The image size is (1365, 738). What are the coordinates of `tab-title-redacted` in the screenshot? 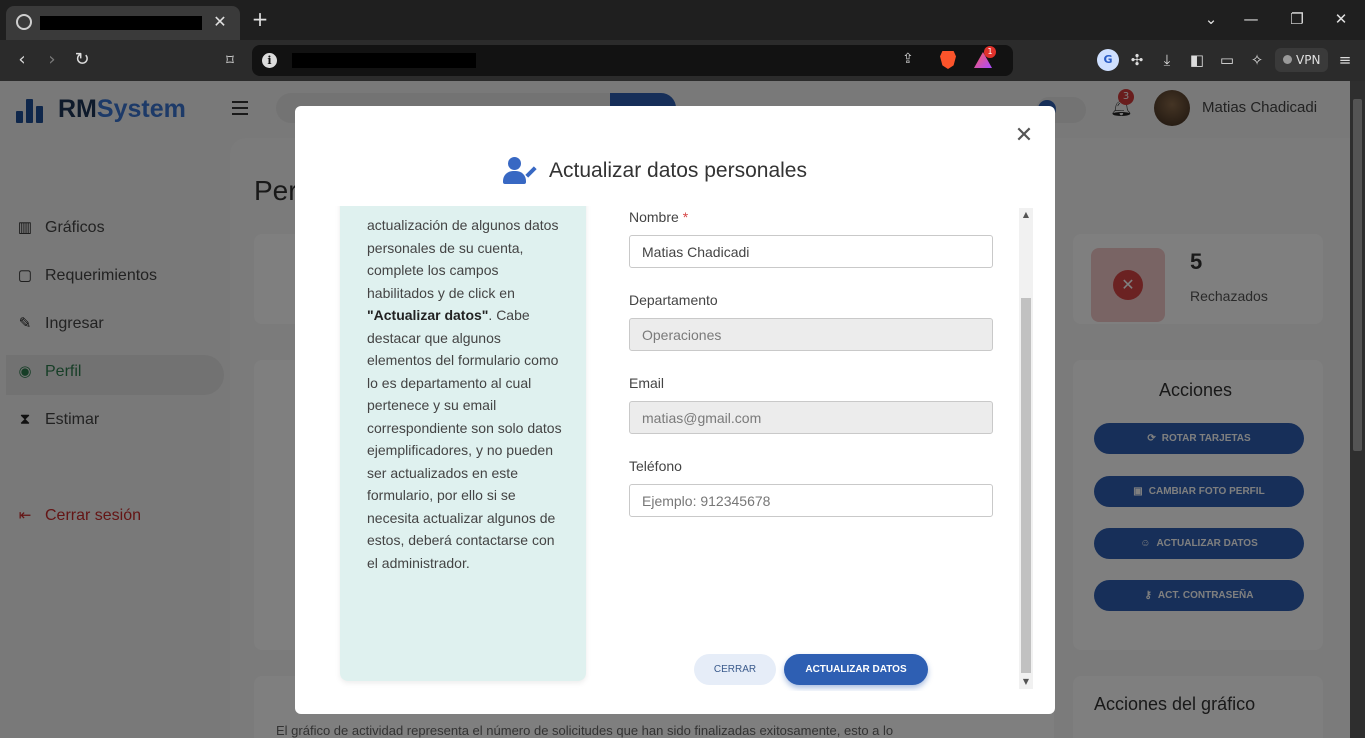 It's located at (121, 23).